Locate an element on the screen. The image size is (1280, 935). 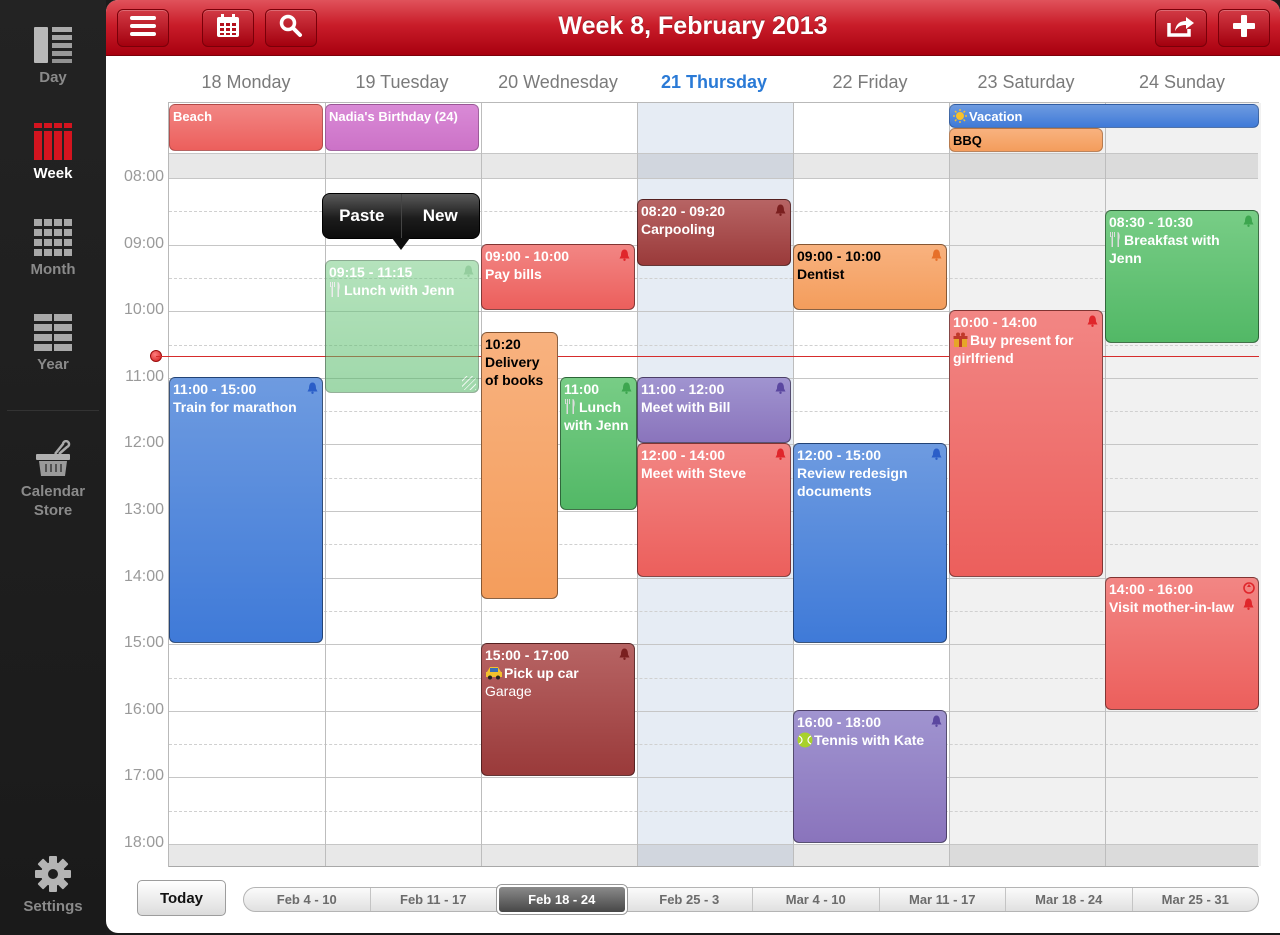
sidebar-item-day: Day is located at coordinates (53, 56).